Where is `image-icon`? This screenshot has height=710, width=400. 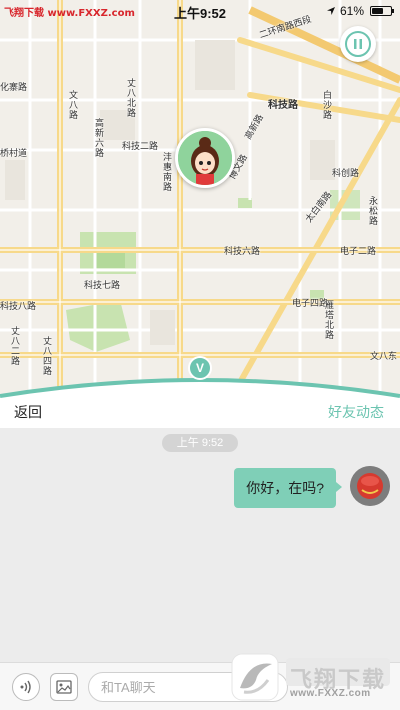 image-icon is located at coordinates (64, 687).